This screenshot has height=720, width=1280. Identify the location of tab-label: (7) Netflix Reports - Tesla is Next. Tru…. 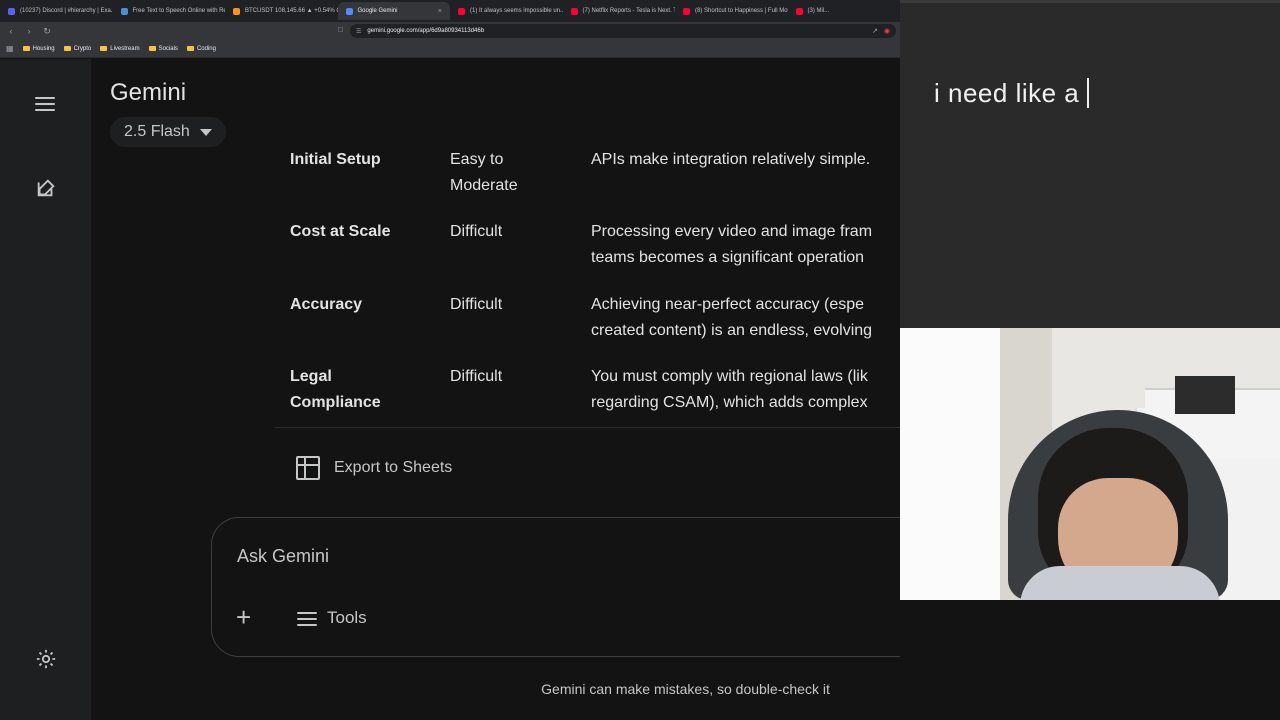
(629, 11).